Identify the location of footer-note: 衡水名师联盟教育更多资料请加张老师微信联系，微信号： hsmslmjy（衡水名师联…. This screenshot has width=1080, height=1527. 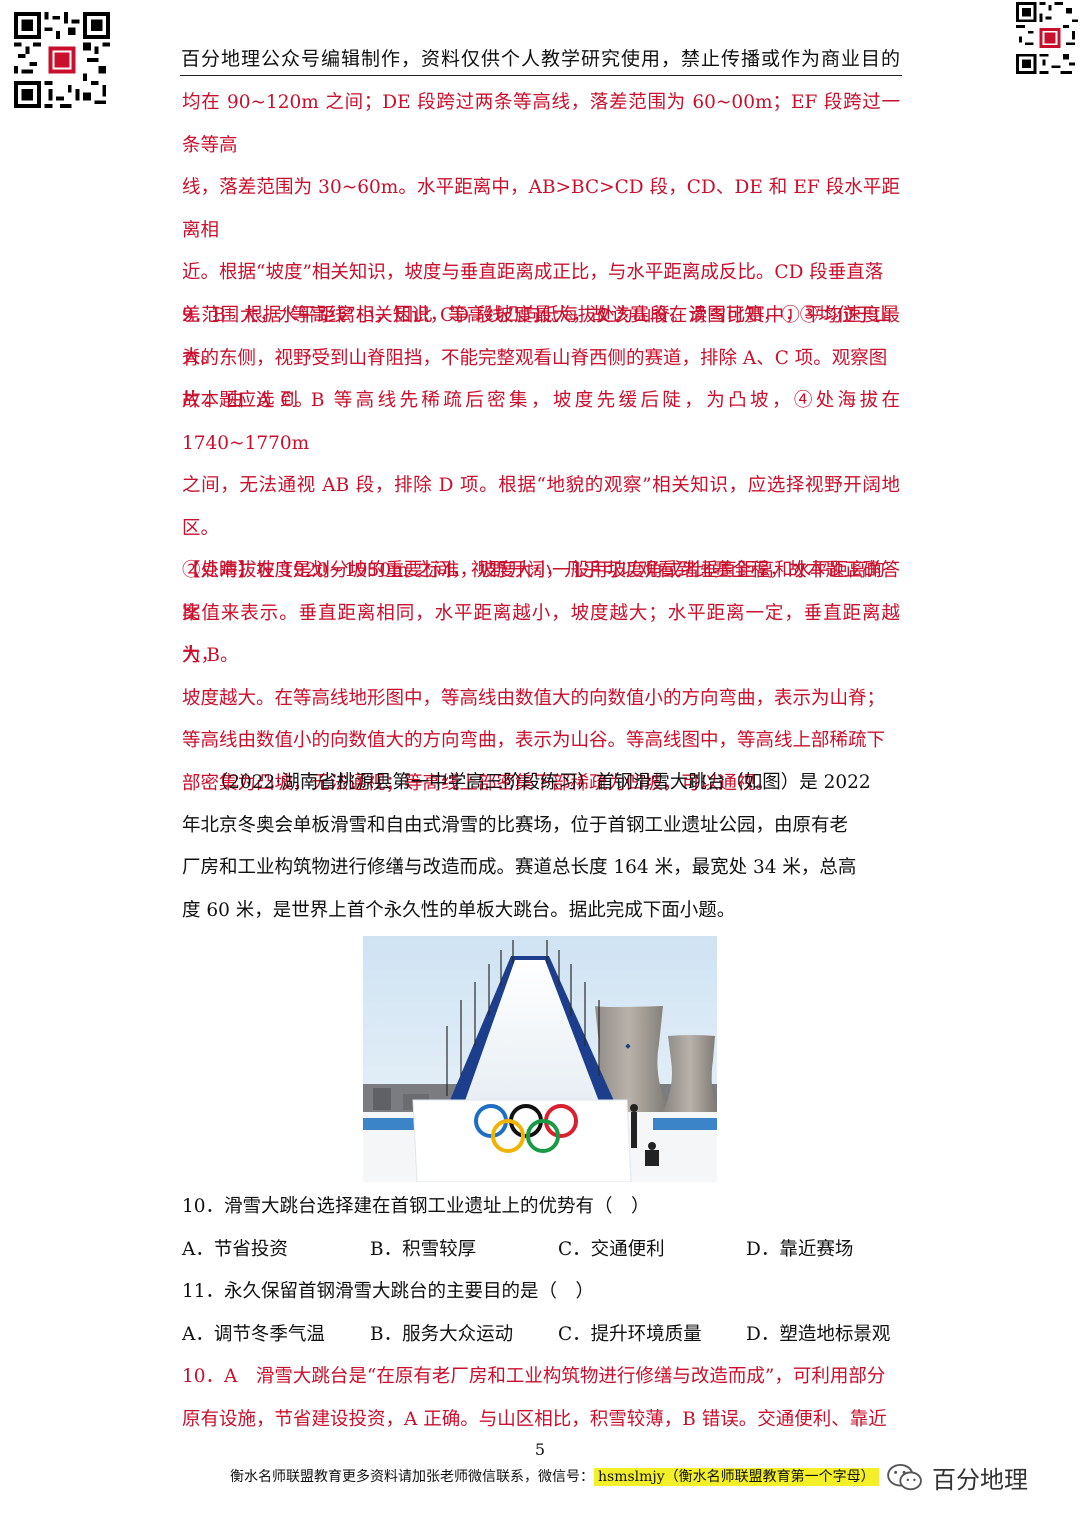
(554, 1476).